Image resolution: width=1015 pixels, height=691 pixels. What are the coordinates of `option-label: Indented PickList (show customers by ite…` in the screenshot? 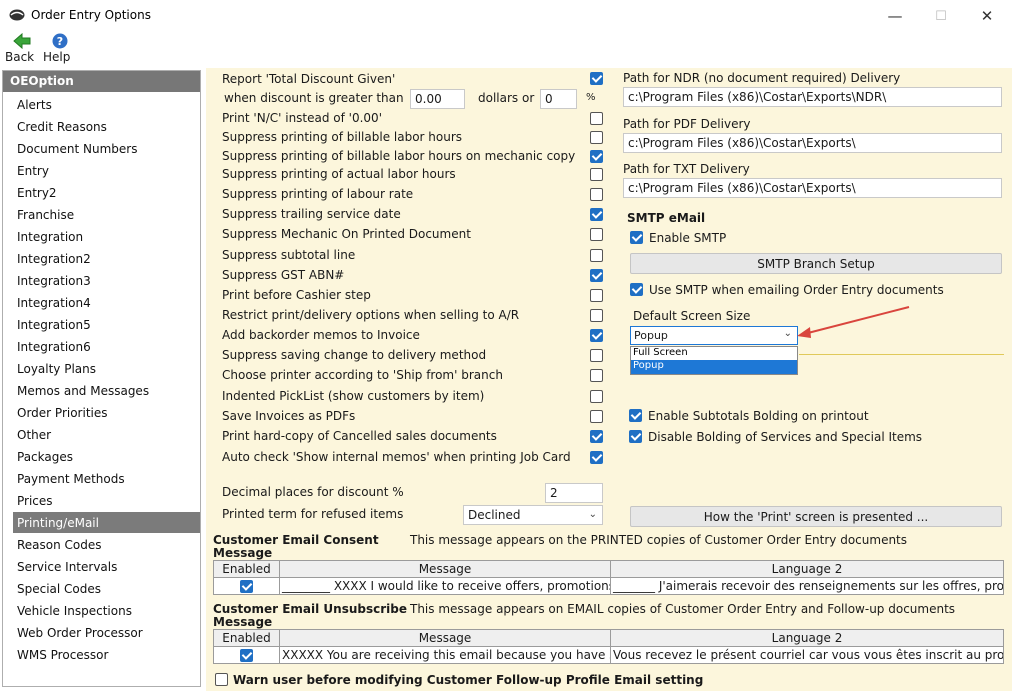 It's located at (353, 396).